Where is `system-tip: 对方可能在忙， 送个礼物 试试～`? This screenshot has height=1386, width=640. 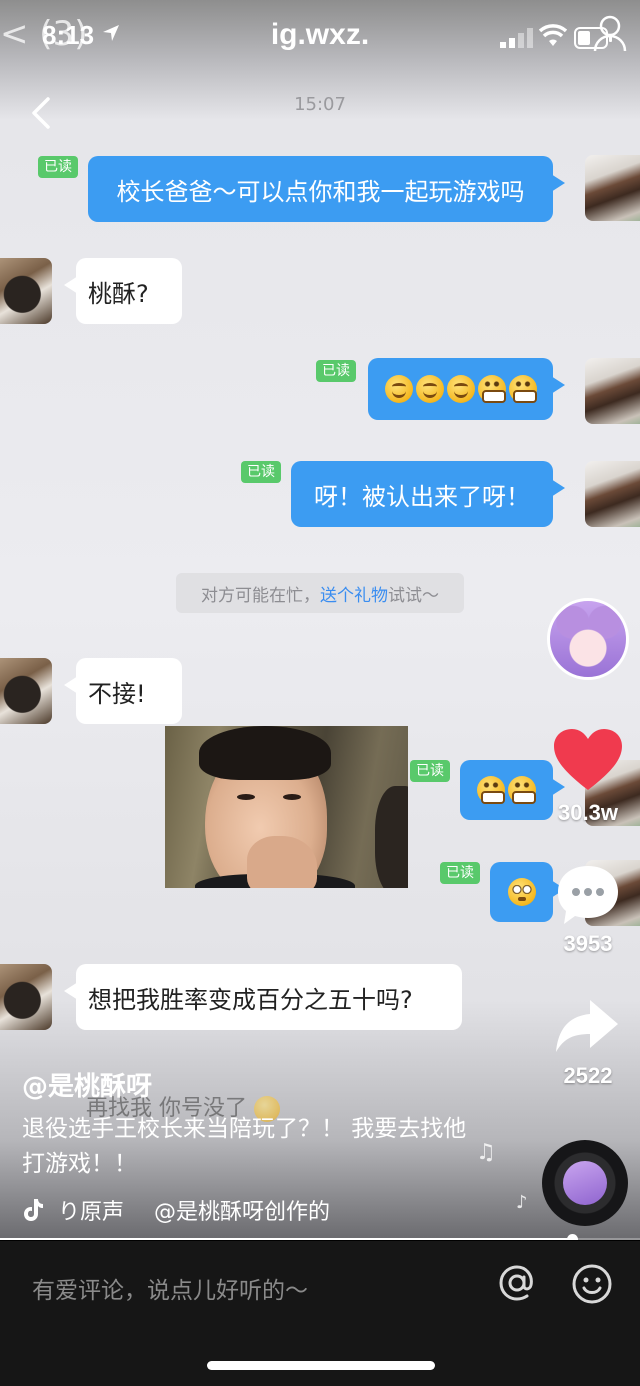 system-tip: 对方可能在忙， 送个礼物 试试～ is located at coordinates (320, 593).